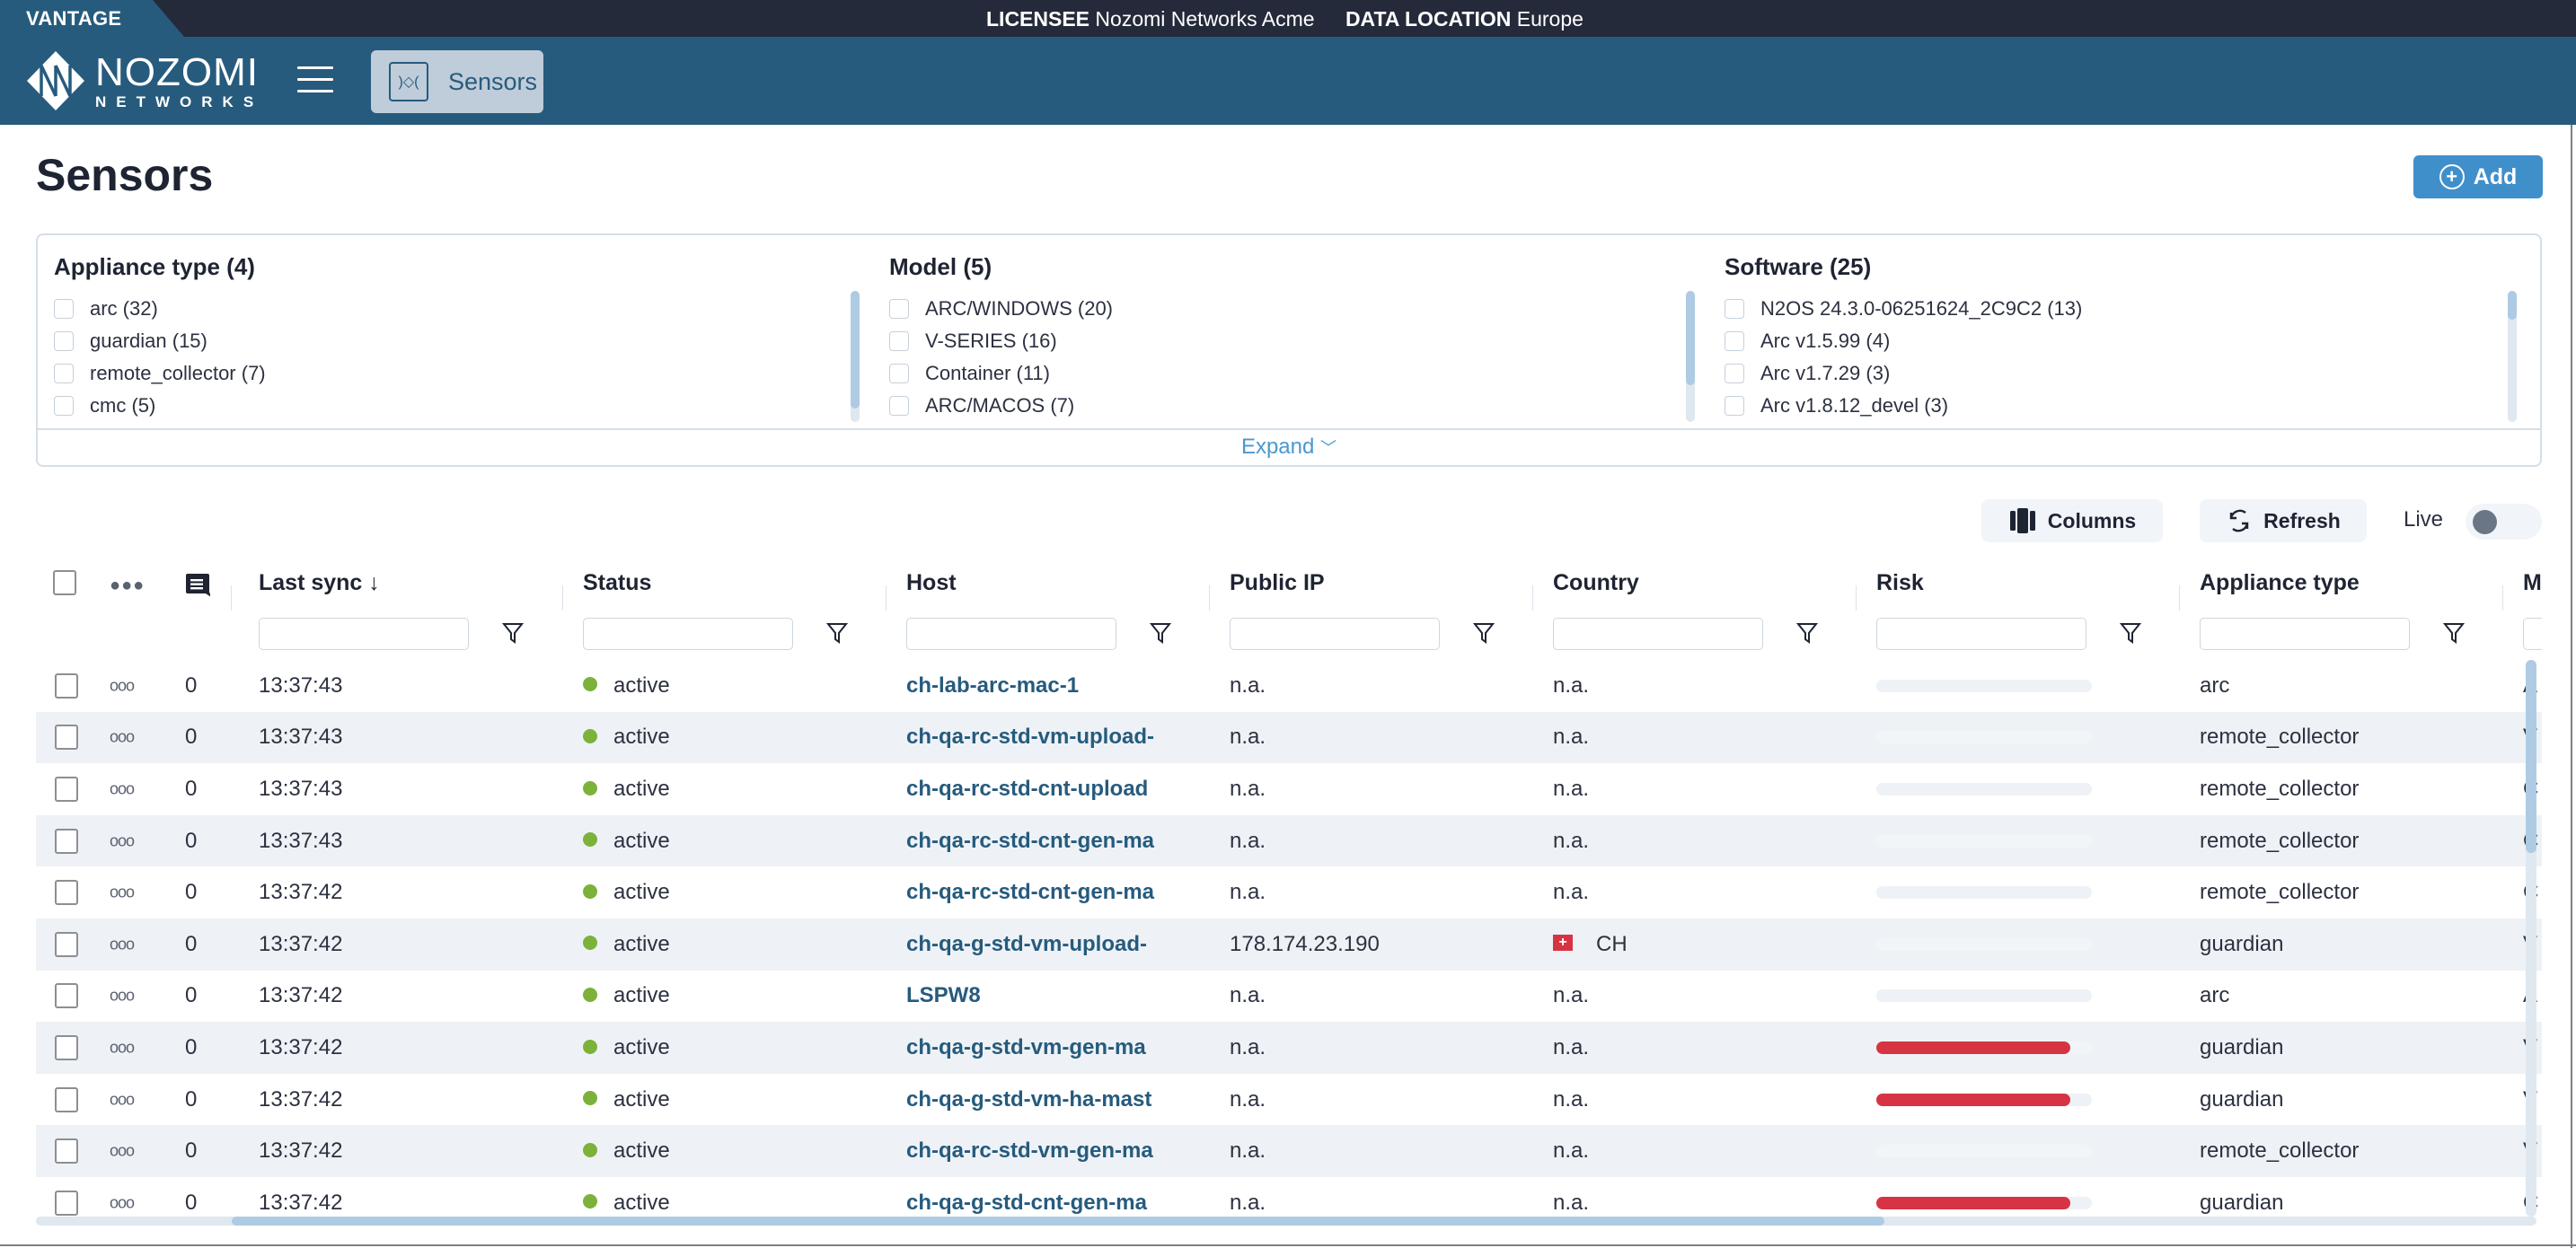 This screenshot has height=1248, width=2576. I want to click on filter-input-status, so click(688, 634).